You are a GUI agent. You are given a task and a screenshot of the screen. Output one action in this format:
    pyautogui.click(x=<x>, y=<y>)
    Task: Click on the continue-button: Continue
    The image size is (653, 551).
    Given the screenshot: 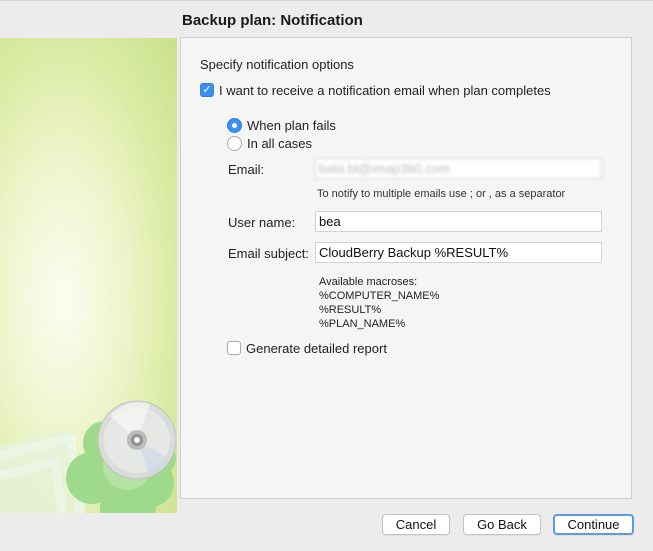 What is the action you would take?
    pyautogui.click(x=593, y=524)
    